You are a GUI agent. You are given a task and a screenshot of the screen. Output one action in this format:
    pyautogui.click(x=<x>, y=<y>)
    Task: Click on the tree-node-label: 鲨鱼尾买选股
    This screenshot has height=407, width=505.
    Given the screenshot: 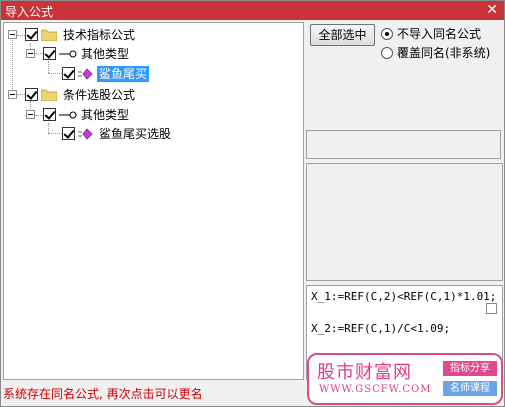 What is the action you would take?
    pyautogui.click(x=135, y=134)
    